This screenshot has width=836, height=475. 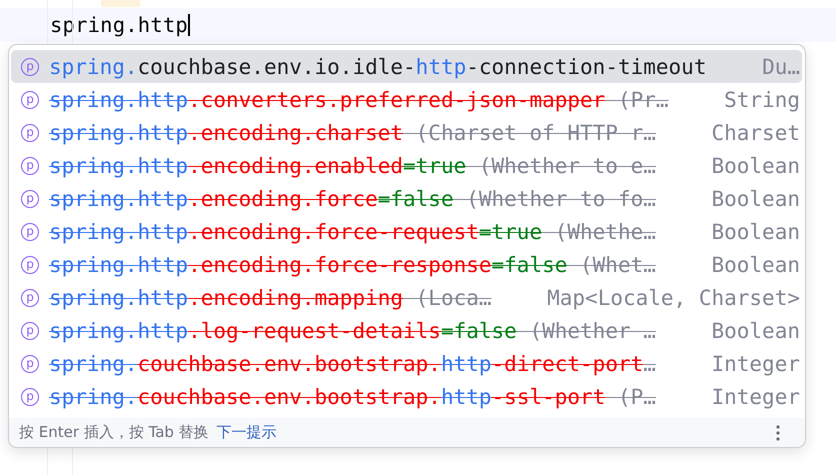 I want to click on completion-item: p spring.http.encoding.force-request=true (Whethe… Boolean, so click(x=406, y=231).